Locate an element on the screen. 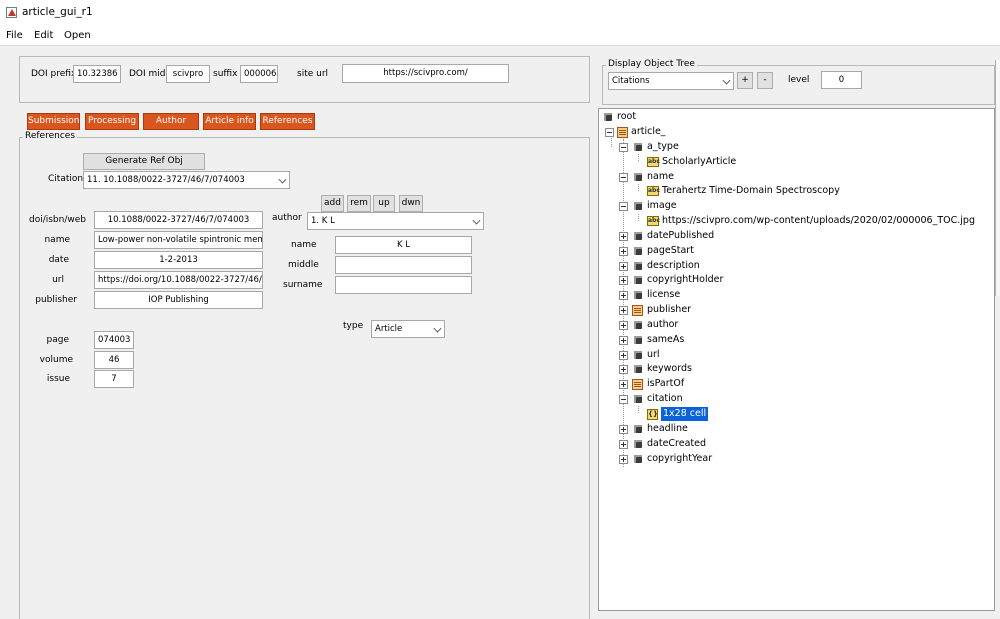 The image size is (1000, 619). author-label: author is located at coordinates (287, 218).